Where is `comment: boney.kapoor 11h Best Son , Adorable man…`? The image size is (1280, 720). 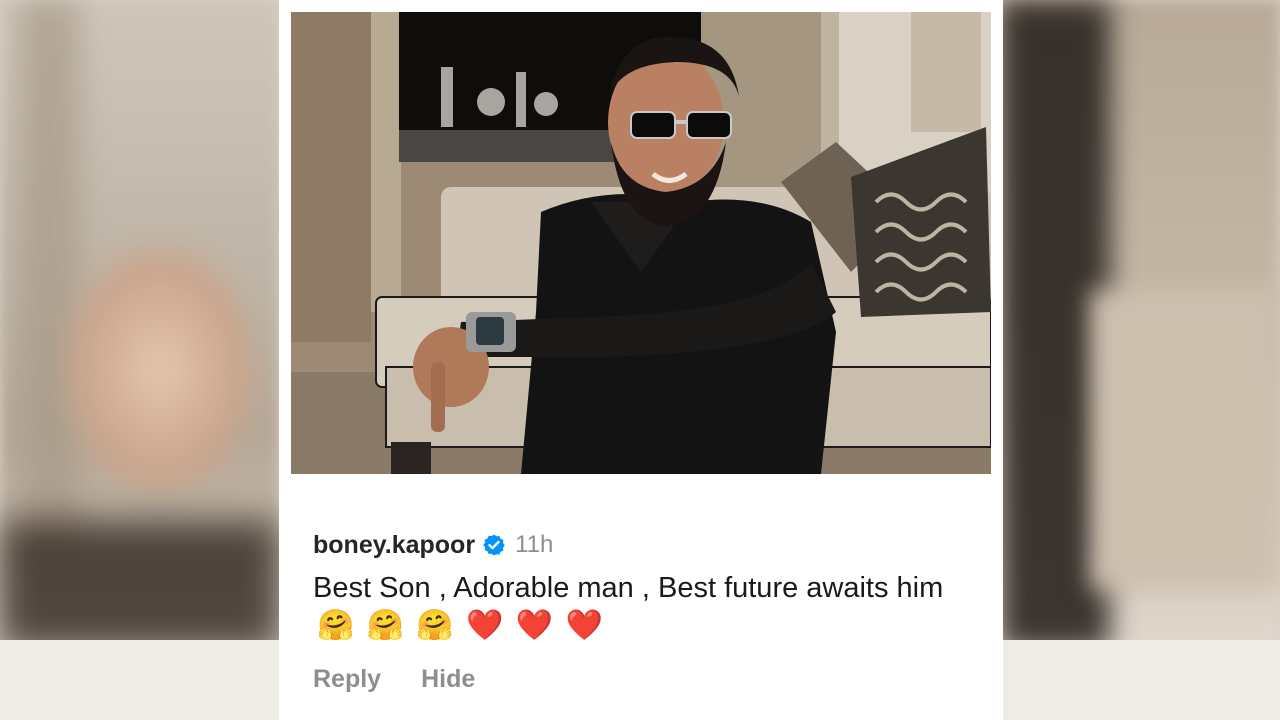
comment: boney.kapoor 11h Best Son , Adorable man… is located at coordinates (643, 610).